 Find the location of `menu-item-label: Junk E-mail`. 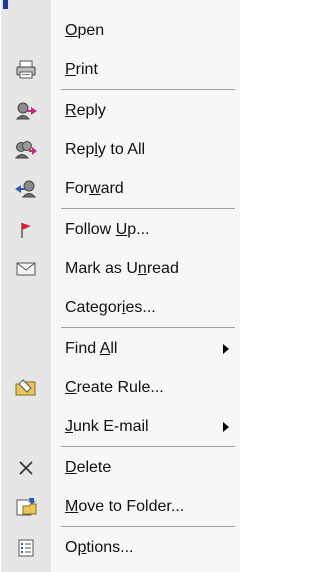

menu-item-label: Junk E-mail is located at coordinates (107, 426).